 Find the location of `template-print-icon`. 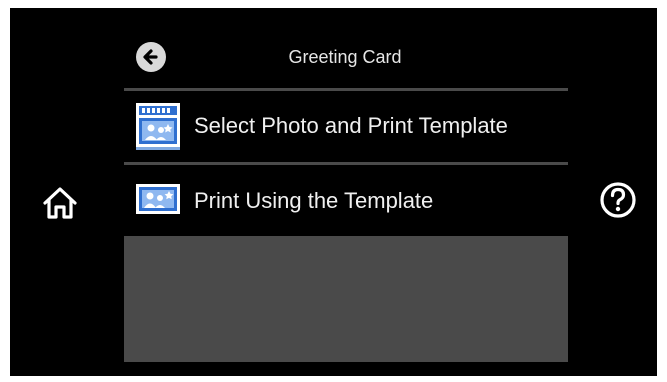

template-print-icon is located at coordinates (158, 199).